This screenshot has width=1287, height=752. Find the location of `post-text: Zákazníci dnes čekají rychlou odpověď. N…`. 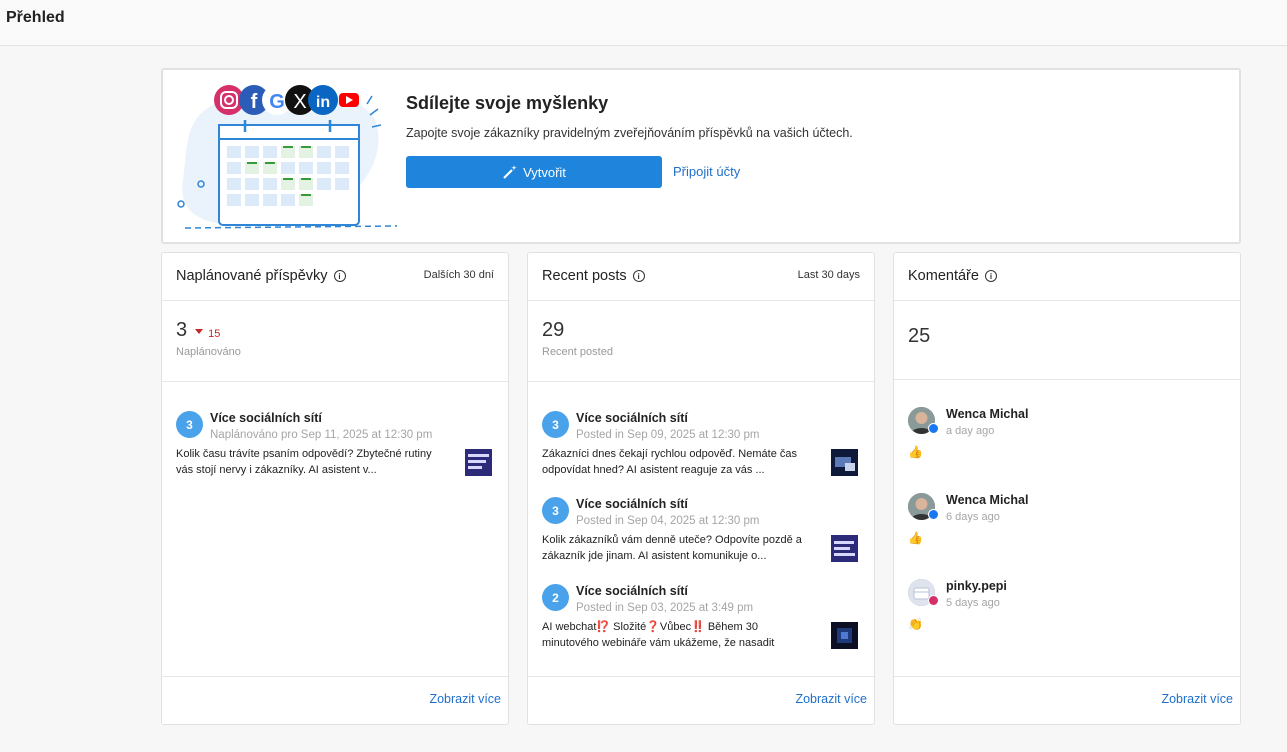

post-text: Zákazníci dnes čekají rychlou odpověď. N… is located at coordinates (669, 462).